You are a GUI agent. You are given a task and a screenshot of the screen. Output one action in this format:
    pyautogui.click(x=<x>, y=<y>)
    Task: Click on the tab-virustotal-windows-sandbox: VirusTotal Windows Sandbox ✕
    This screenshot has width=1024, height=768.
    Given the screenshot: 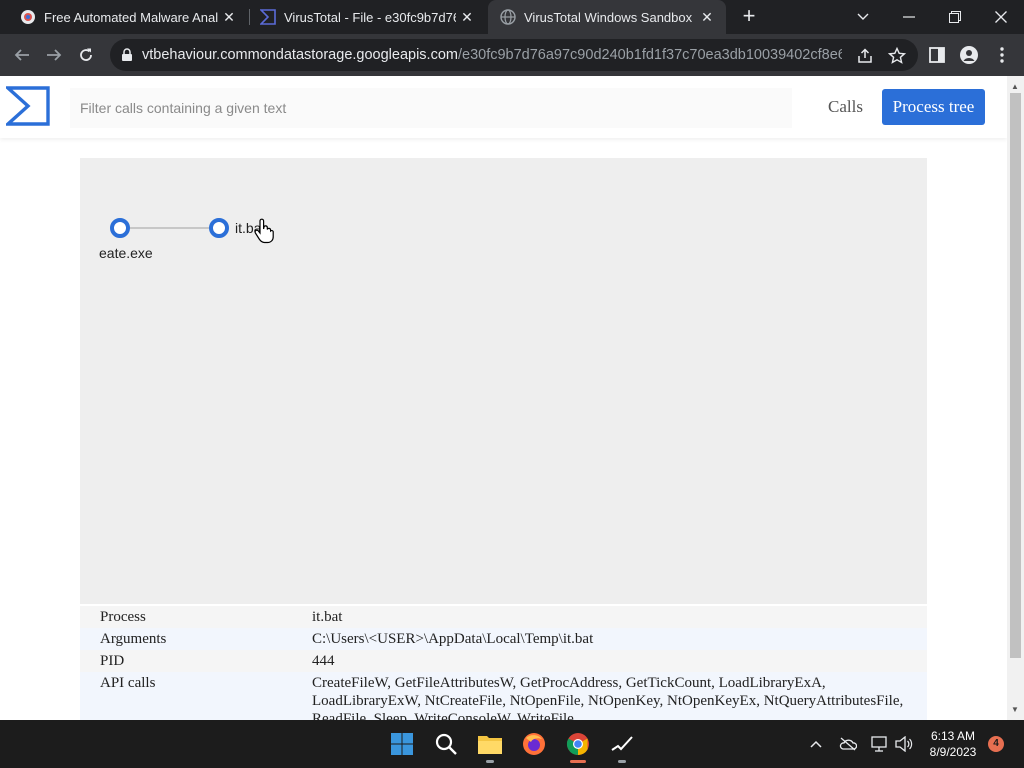 What is the action you would take?
    pyautogui.click(x=607, y=17)
    